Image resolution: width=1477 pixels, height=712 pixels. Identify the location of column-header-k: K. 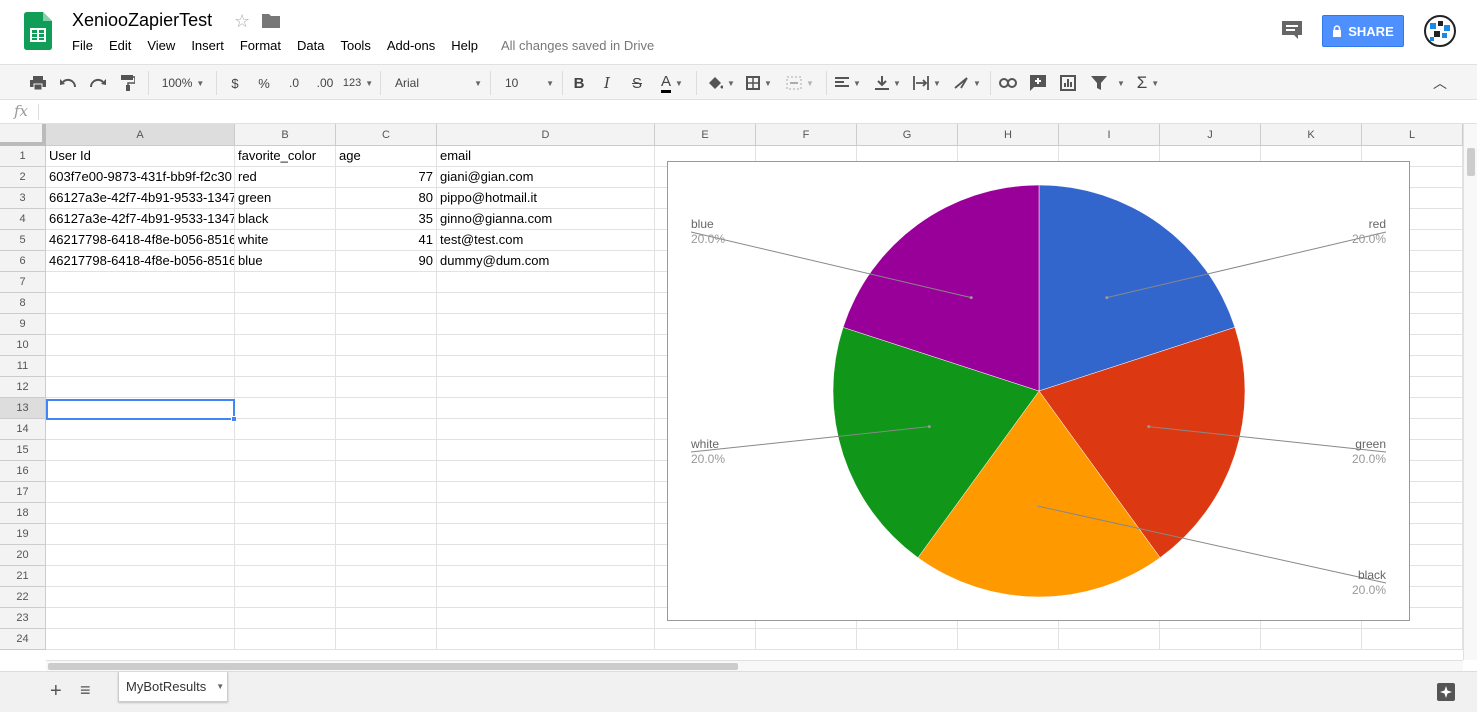
(1311, 135).